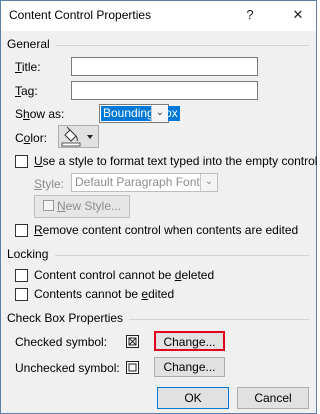  Describe the element at coordinates (61, 342) in the screenshot. I see `checked-symbol-label: Checked symbol:` at that location.